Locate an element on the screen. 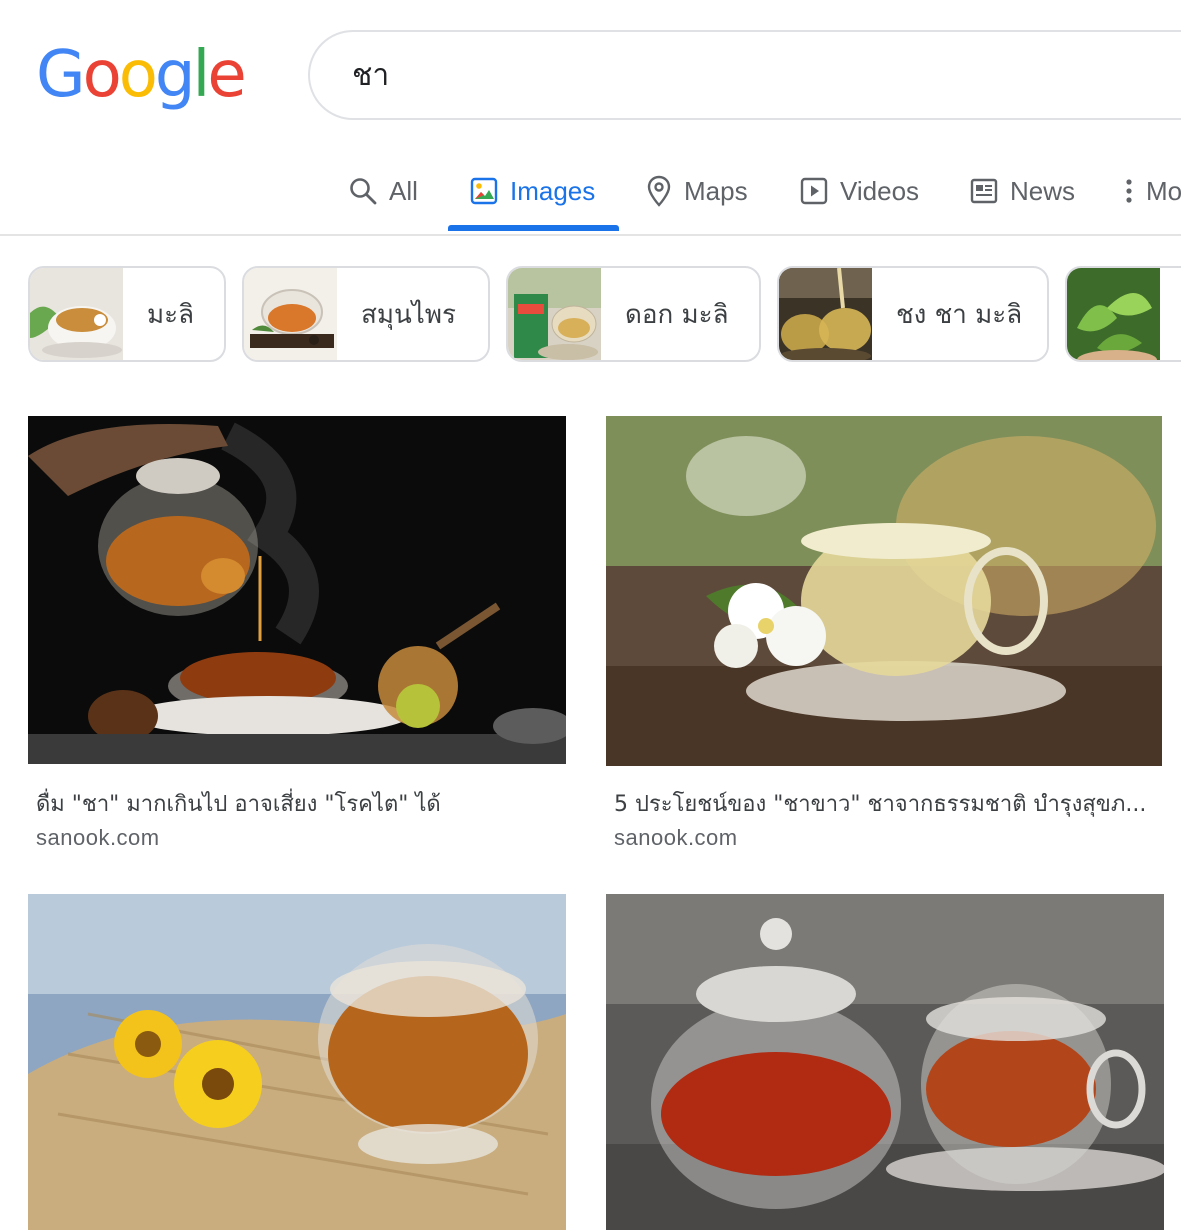 The image size is (1181, 1230). logo-letter-g: G is located at coordinates (61, 75).